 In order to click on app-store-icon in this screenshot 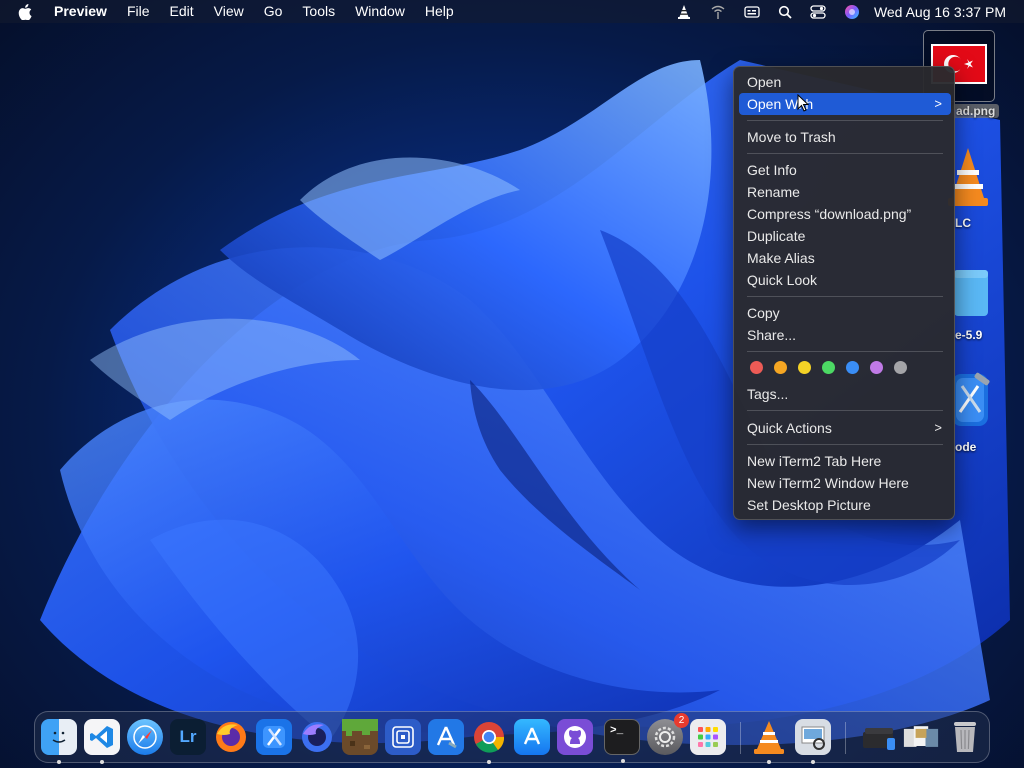, I will do `click(532, 737)`.